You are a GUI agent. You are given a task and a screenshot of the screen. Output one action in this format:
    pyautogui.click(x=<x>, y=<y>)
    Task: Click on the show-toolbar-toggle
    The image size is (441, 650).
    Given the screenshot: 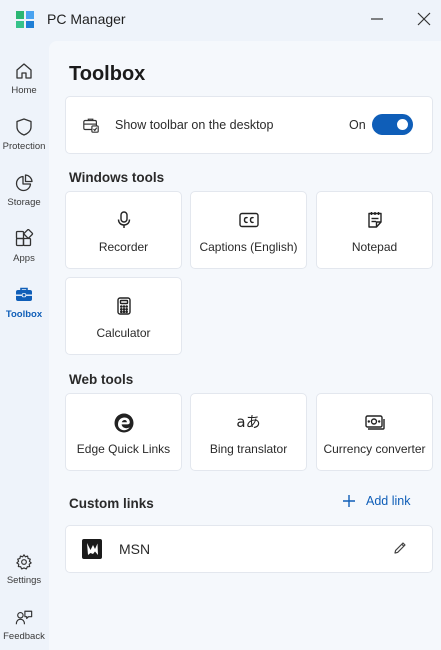 What is the action you would take?
    pyautogui.click(x=392, y=124)
    